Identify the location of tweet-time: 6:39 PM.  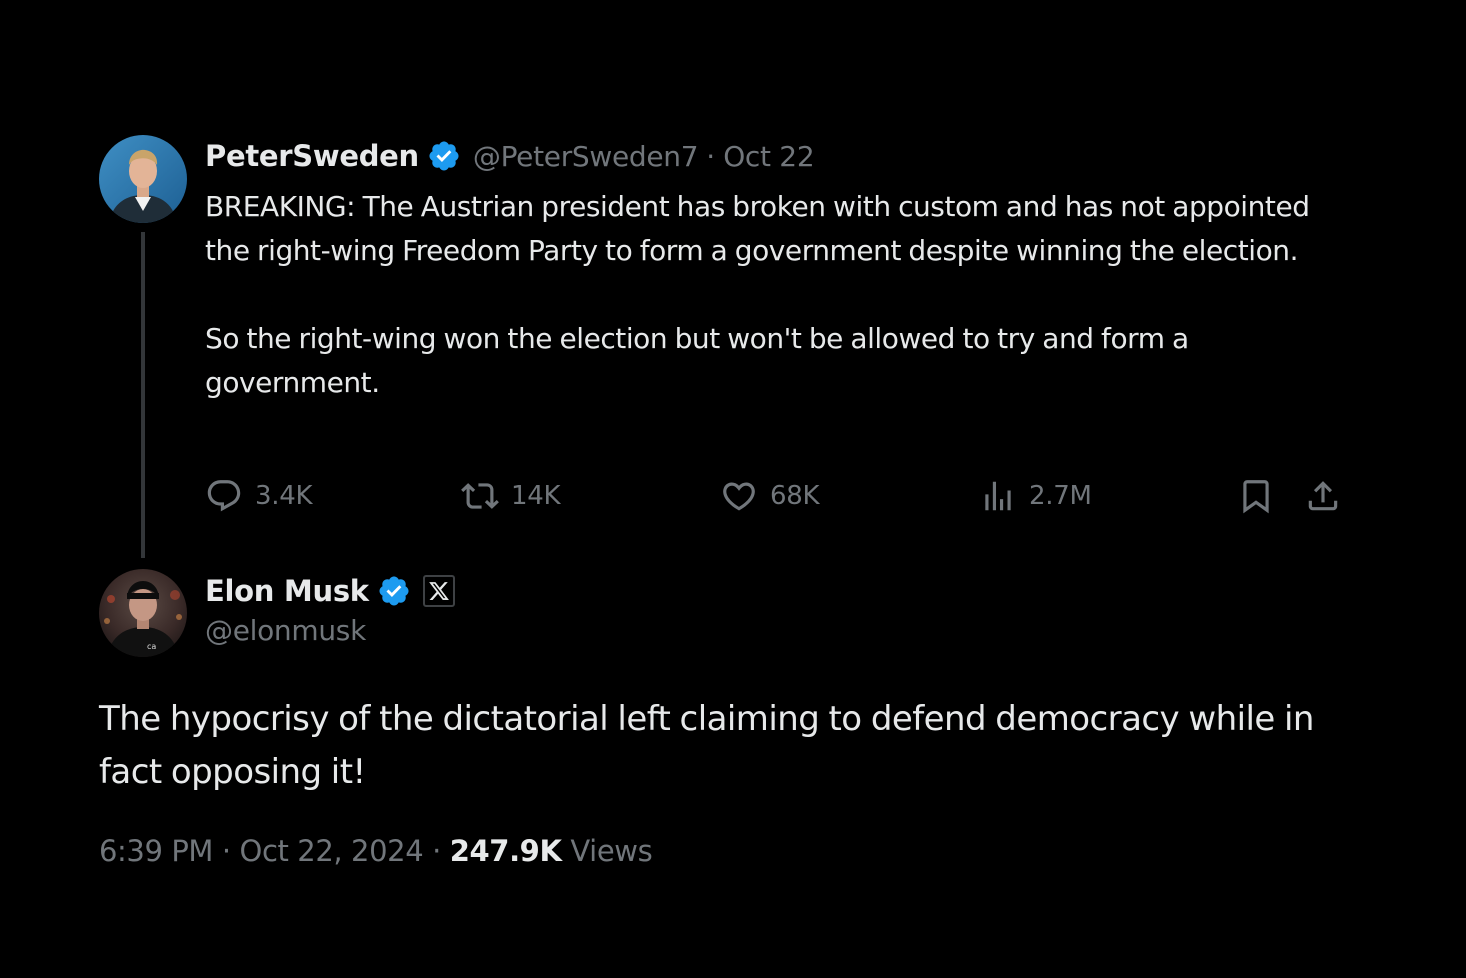
(156, 851).